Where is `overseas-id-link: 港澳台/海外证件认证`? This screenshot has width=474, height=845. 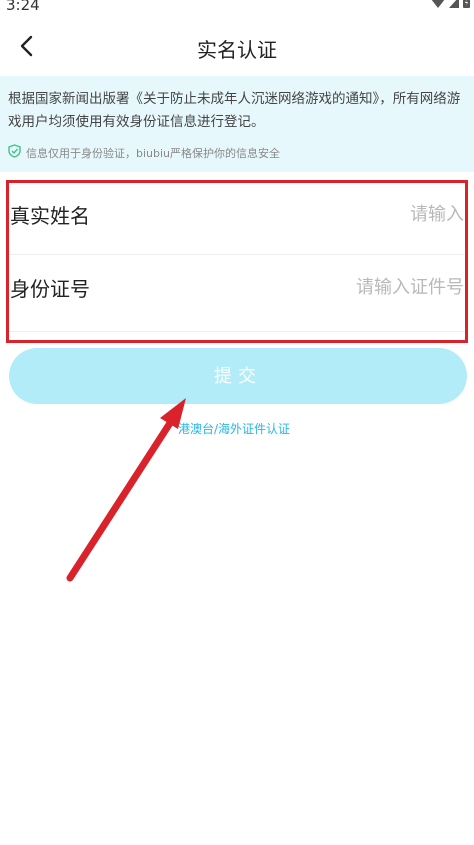 overseas-id-link: 港澳台/海外证件认证 is located at coordinates (234, 428).